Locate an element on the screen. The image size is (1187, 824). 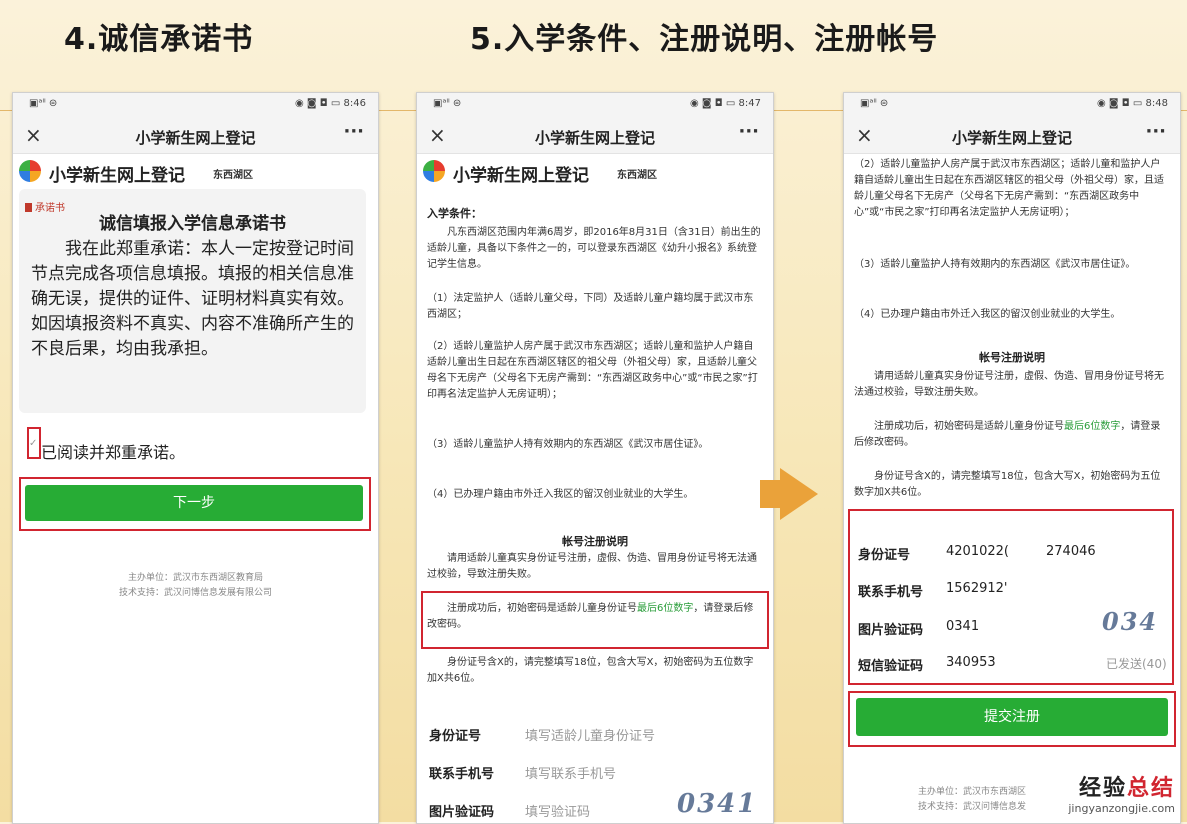
step4-heading: 4.诚信承诺书 is located at coordinates (159, 39).